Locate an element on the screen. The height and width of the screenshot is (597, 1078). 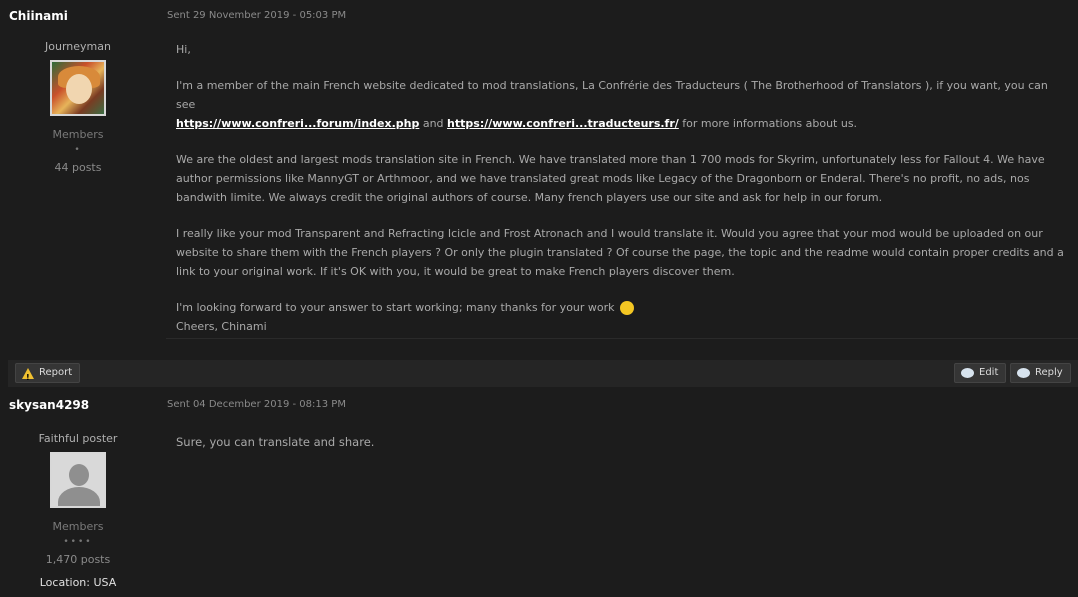
post-count: 1,470 posts is located at coordinates (78, 559).